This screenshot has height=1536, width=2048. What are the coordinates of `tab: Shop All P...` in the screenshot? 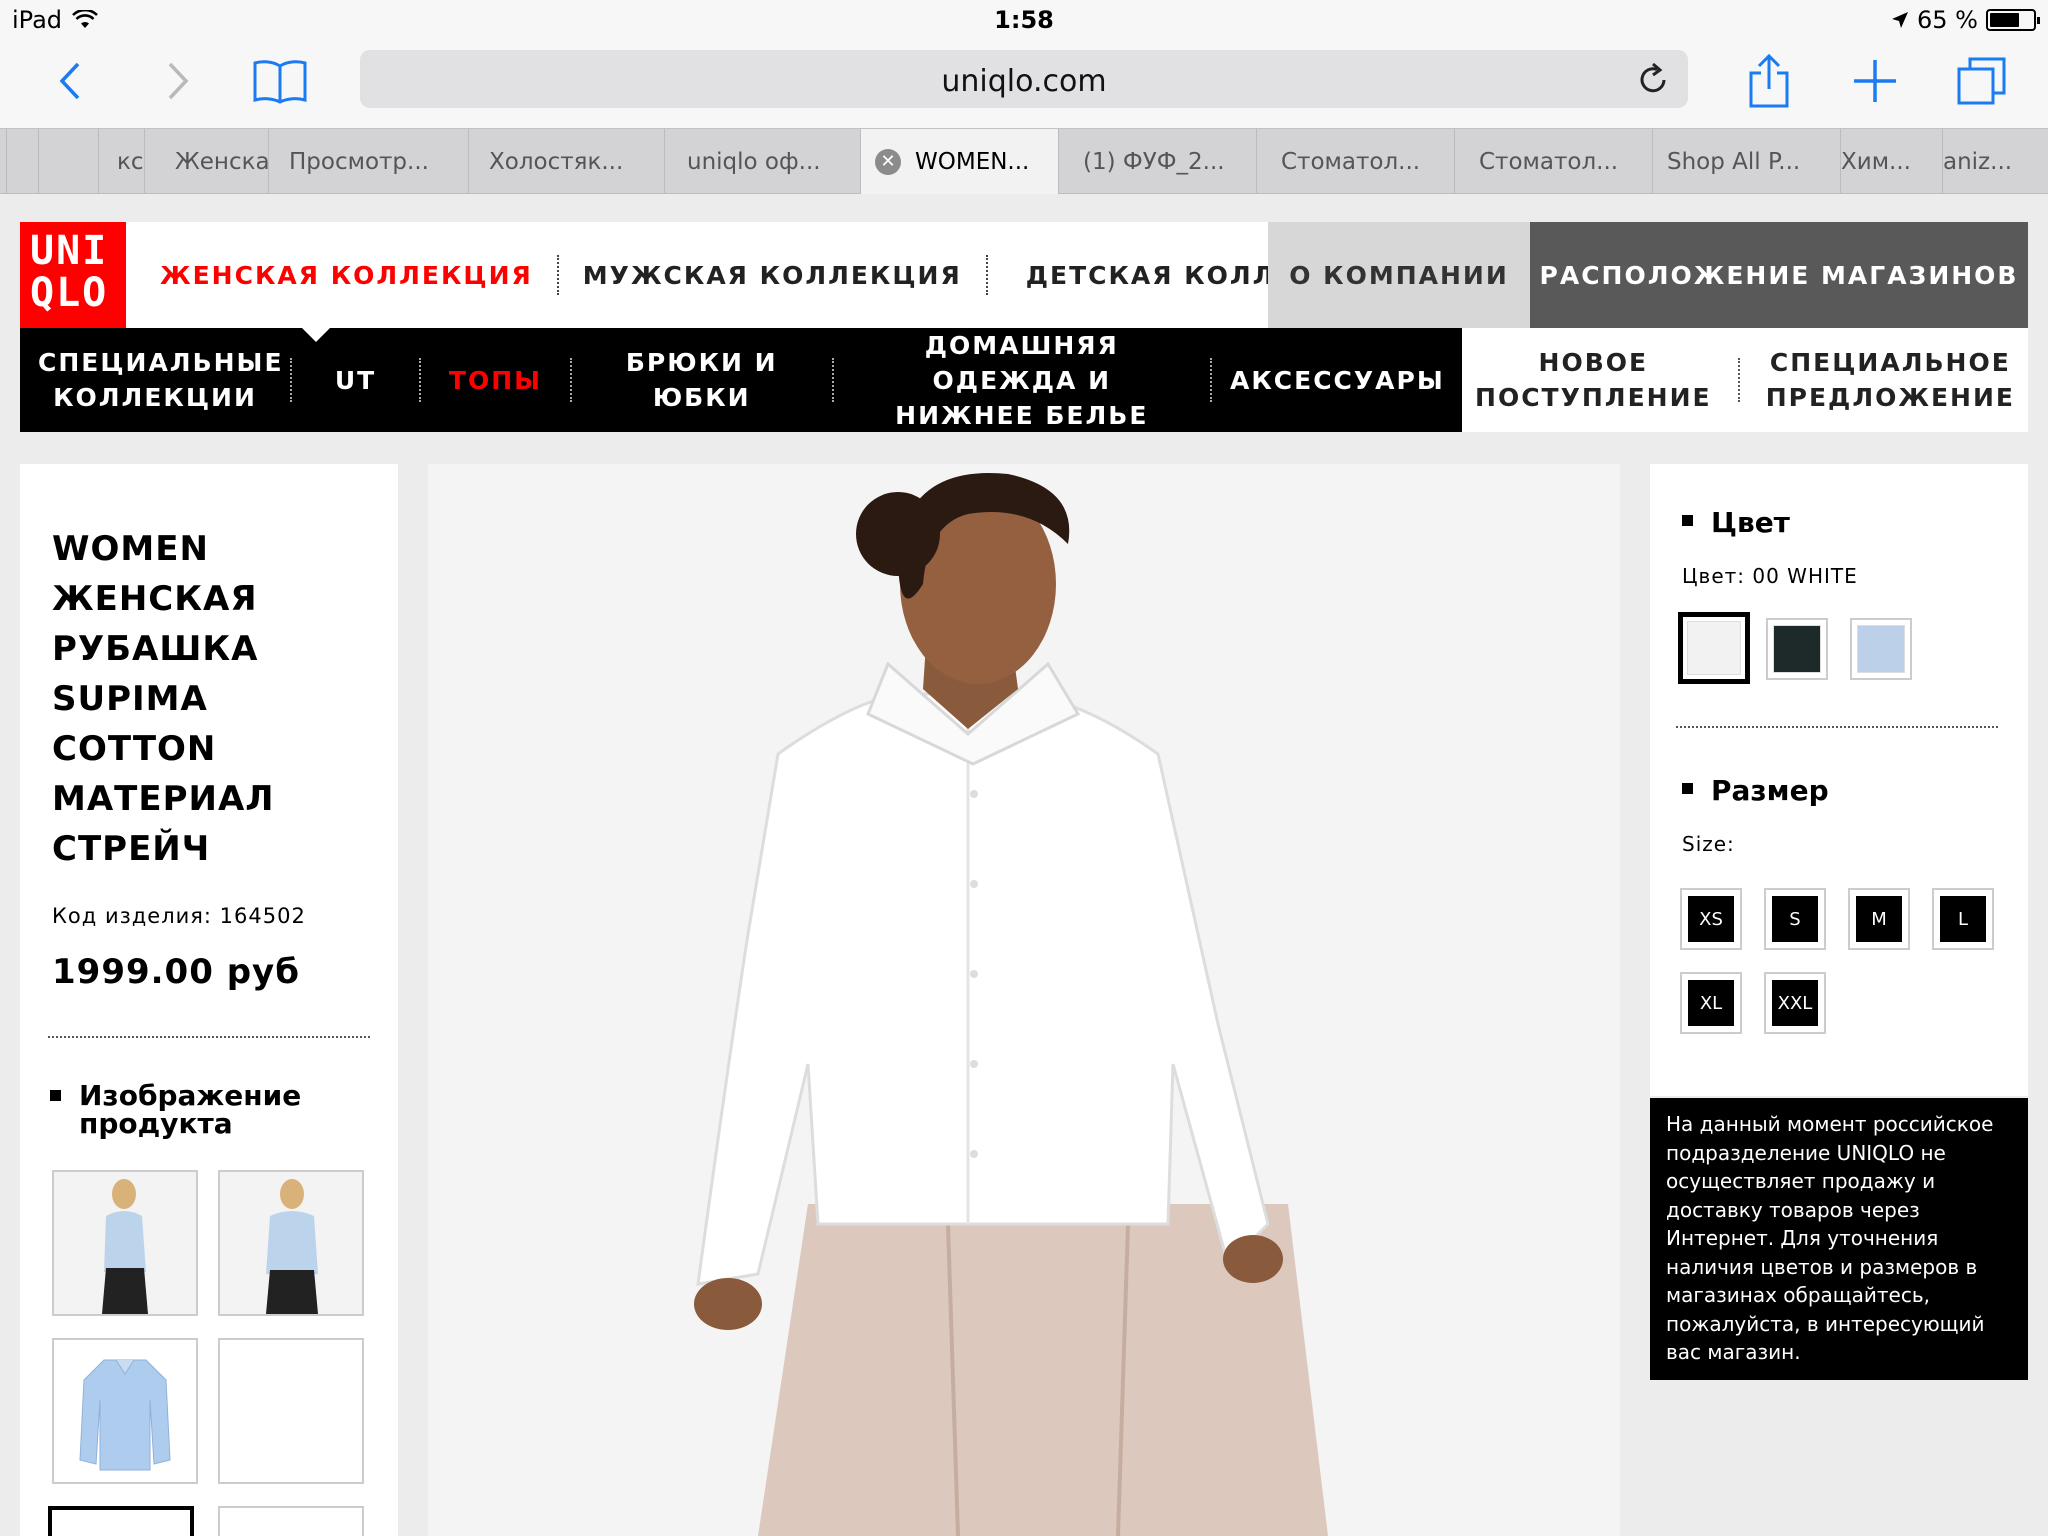 It's located at (1746, 161).